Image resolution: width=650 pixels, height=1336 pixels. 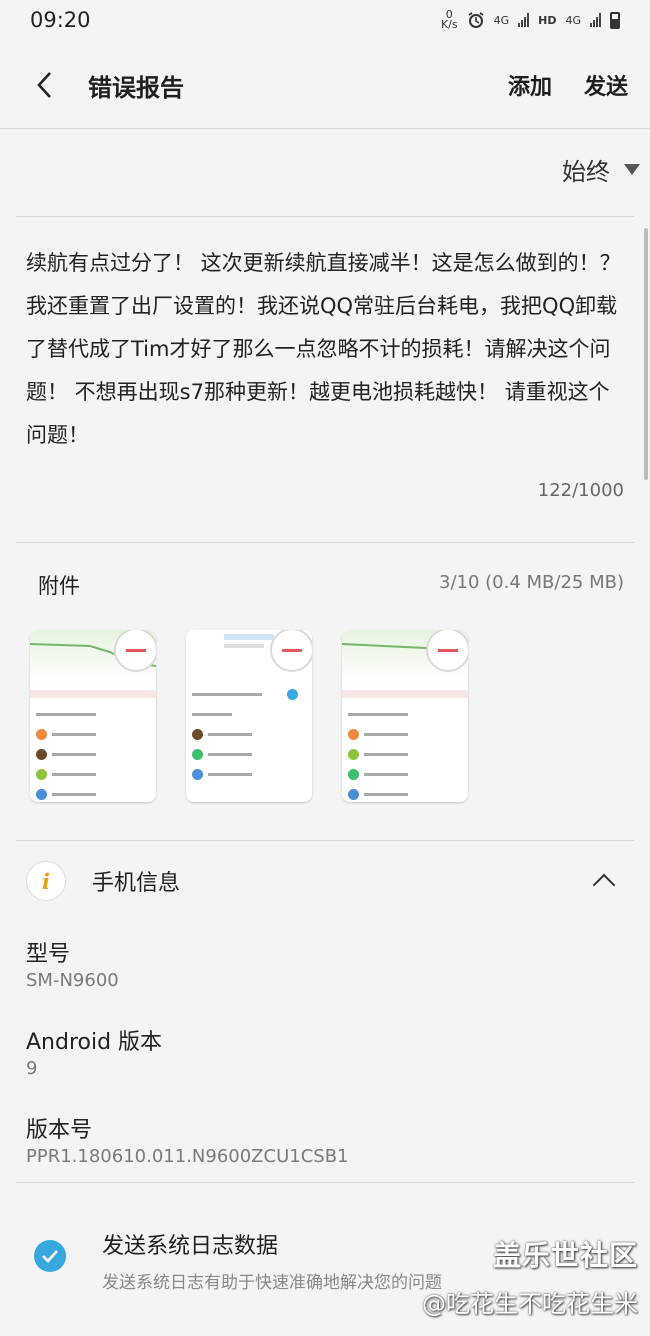 I want to click on info-icon: i, so click(x=46, y=881).